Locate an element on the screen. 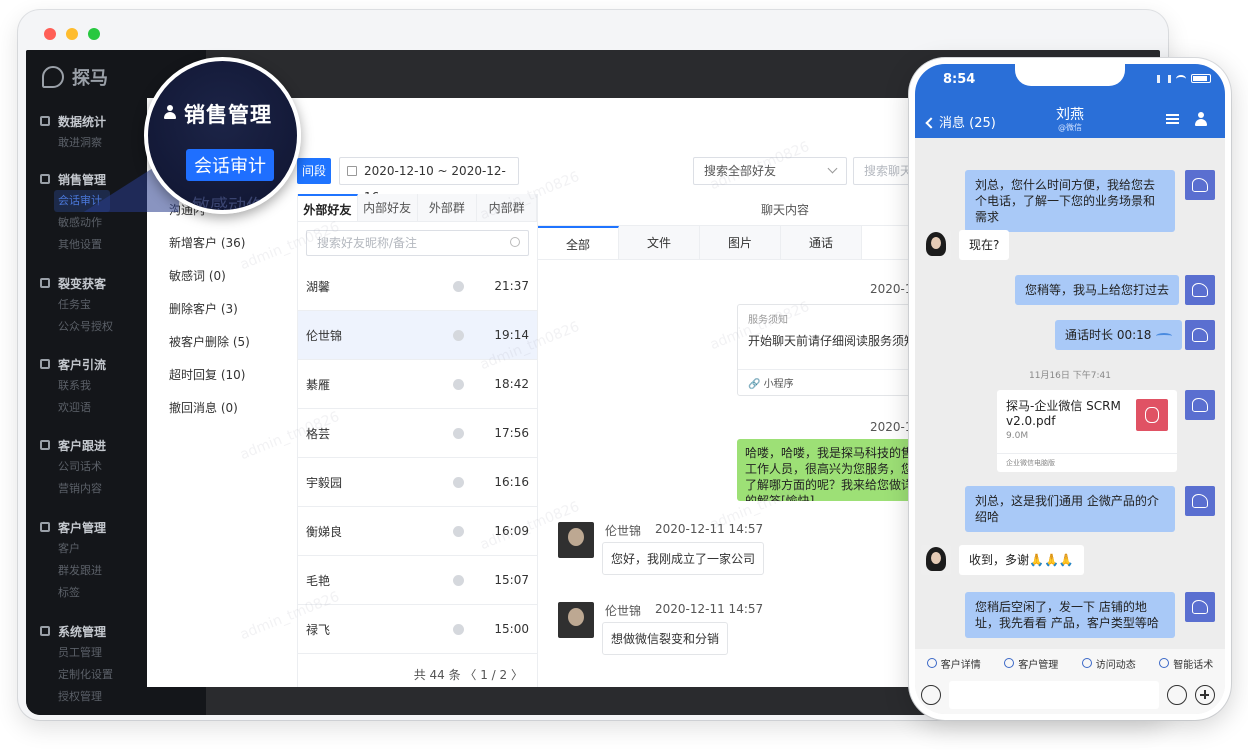 This screenshot has height=750, width=1248. nav-title: 系统管理 is located at coordinates (76, 631).